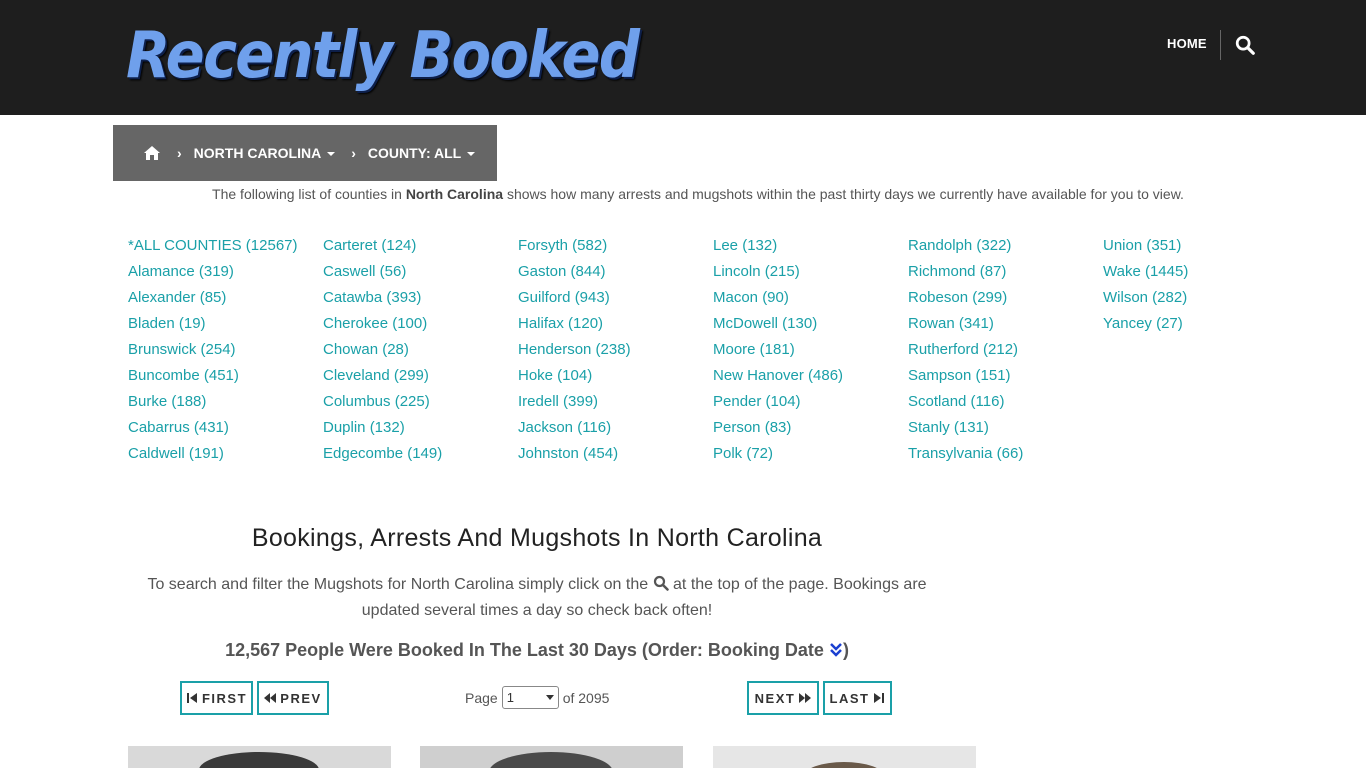 The width and height of the screenshot is (1366, 768). I want to click on county-link: Catawba (393), so click(420, 299).